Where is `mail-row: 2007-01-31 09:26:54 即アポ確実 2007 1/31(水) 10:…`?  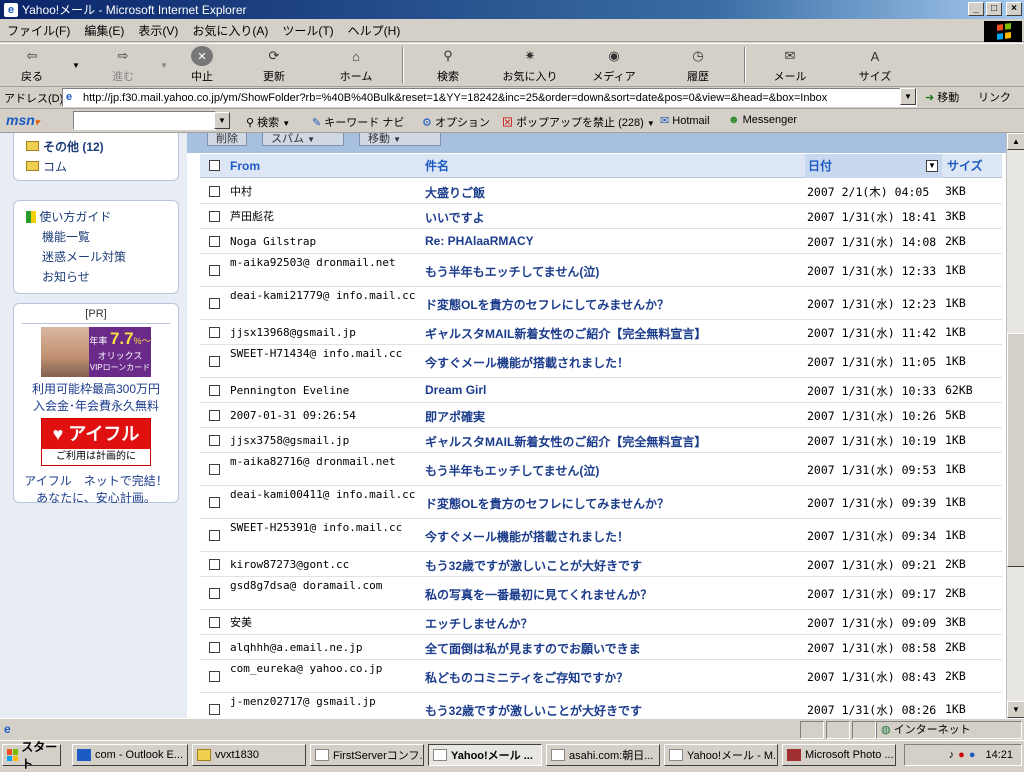
mail-row: 2007-01-31 09:26:54 即アポ確実 2007 1/31(水) 10:… is located at coordinates (601, 415).